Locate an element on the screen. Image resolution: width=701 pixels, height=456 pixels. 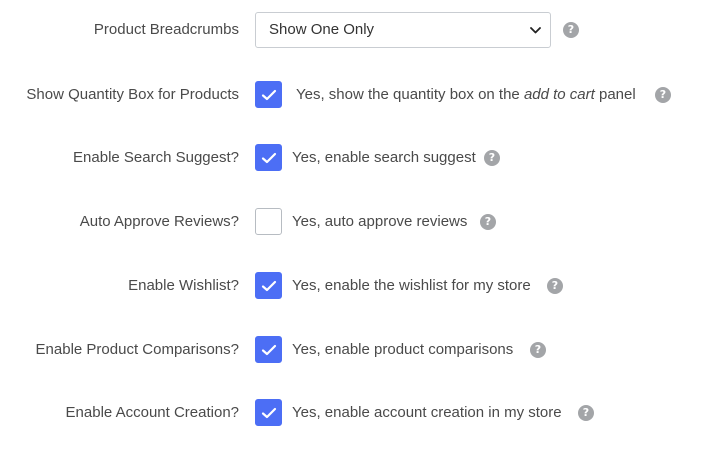
search-suggest-option-text: Yes, enable search suggest is located at coordinates (384, 157).